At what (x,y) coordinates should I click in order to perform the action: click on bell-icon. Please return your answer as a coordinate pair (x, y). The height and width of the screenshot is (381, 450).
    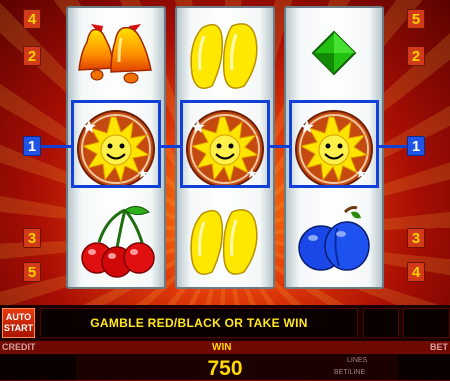
    Looking at the image, I should click on (116, 55).